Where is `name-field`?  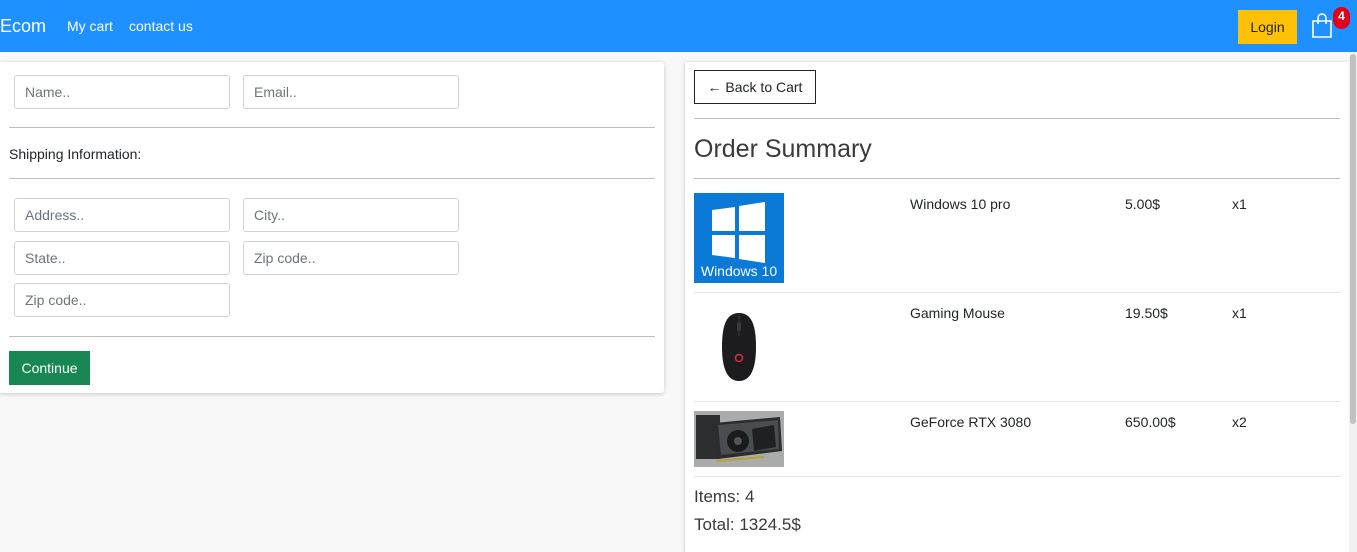
name-field is located at coordinates (122, 92).